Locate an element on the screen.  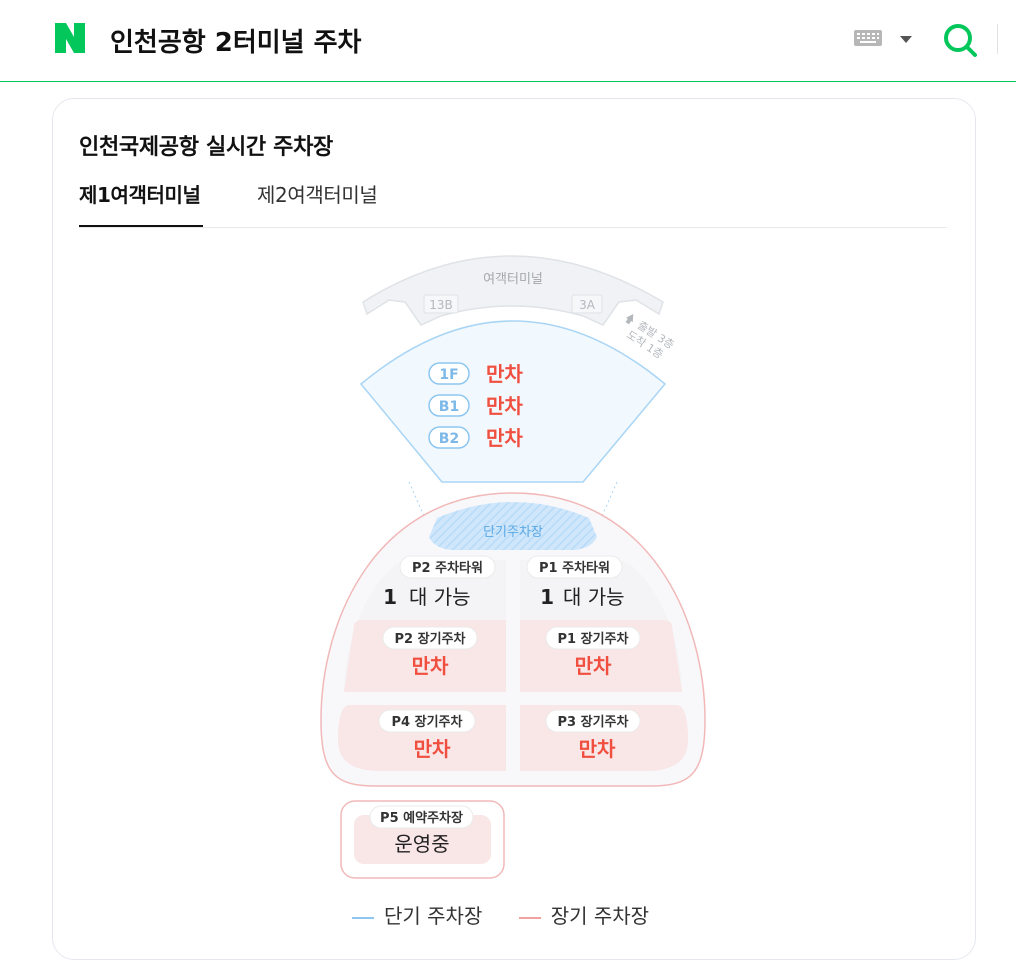
lot-name-badge: P1 주차타워 is located at coordinates (574, 568).